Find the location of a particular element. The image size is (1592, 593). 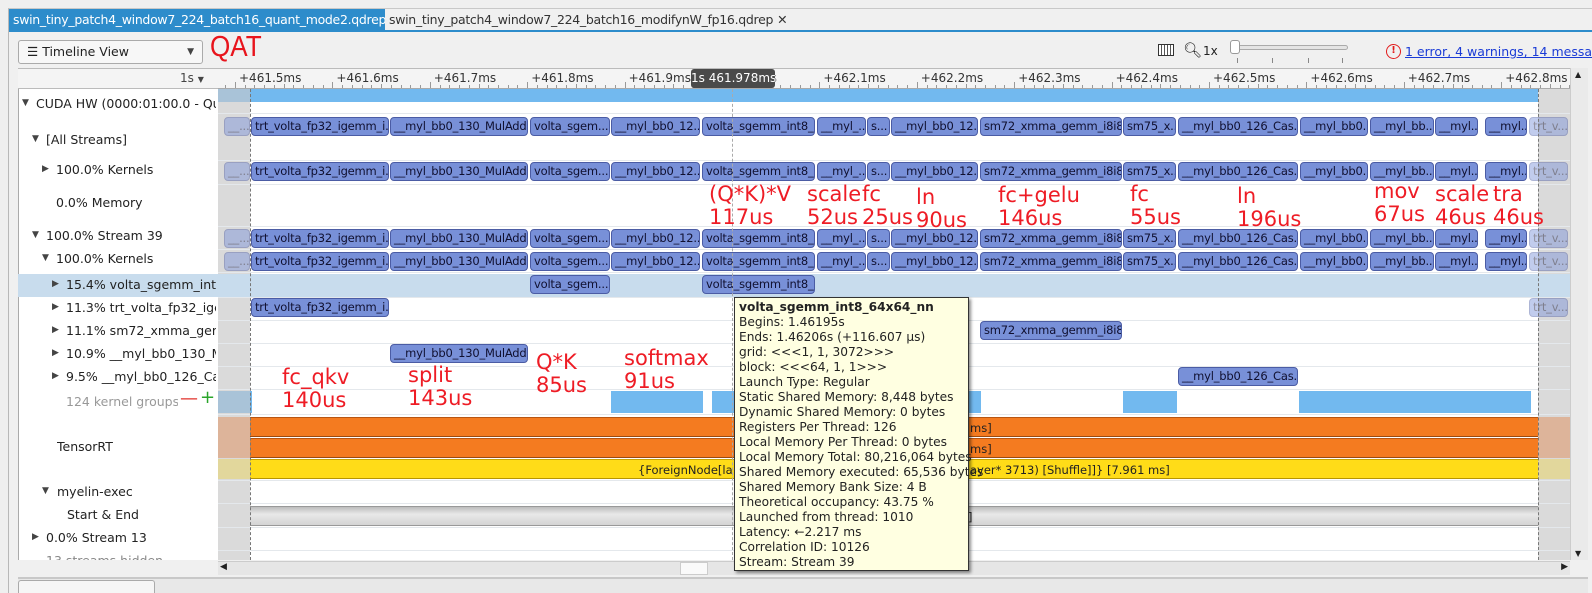

scroll-right-icon: ▶ is located at coordinates (1564, 567).